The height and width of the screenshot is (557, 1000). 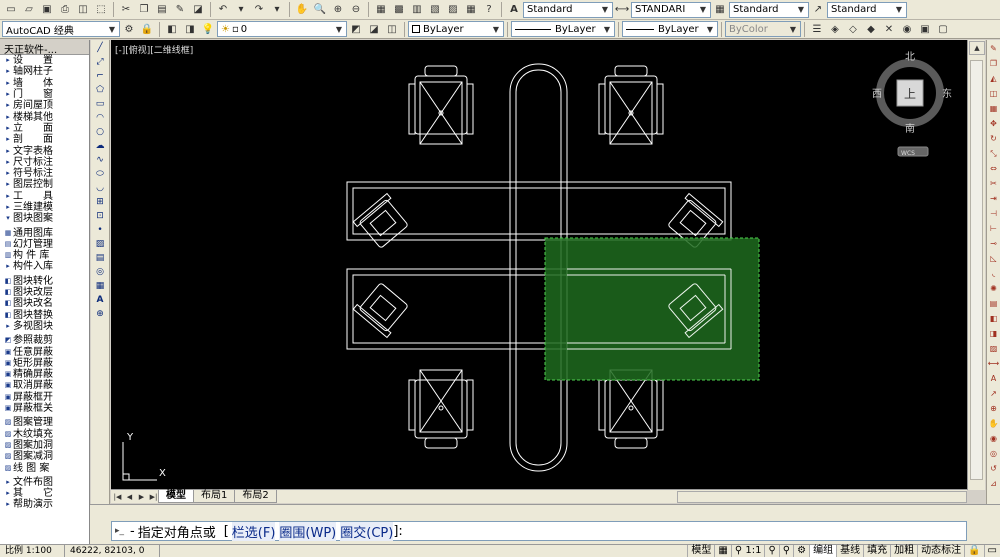 What do you see at coordinates (907, 29) in the screenshot?
I see `layer-match-icon: ◉` at bounding box center [907, 29].